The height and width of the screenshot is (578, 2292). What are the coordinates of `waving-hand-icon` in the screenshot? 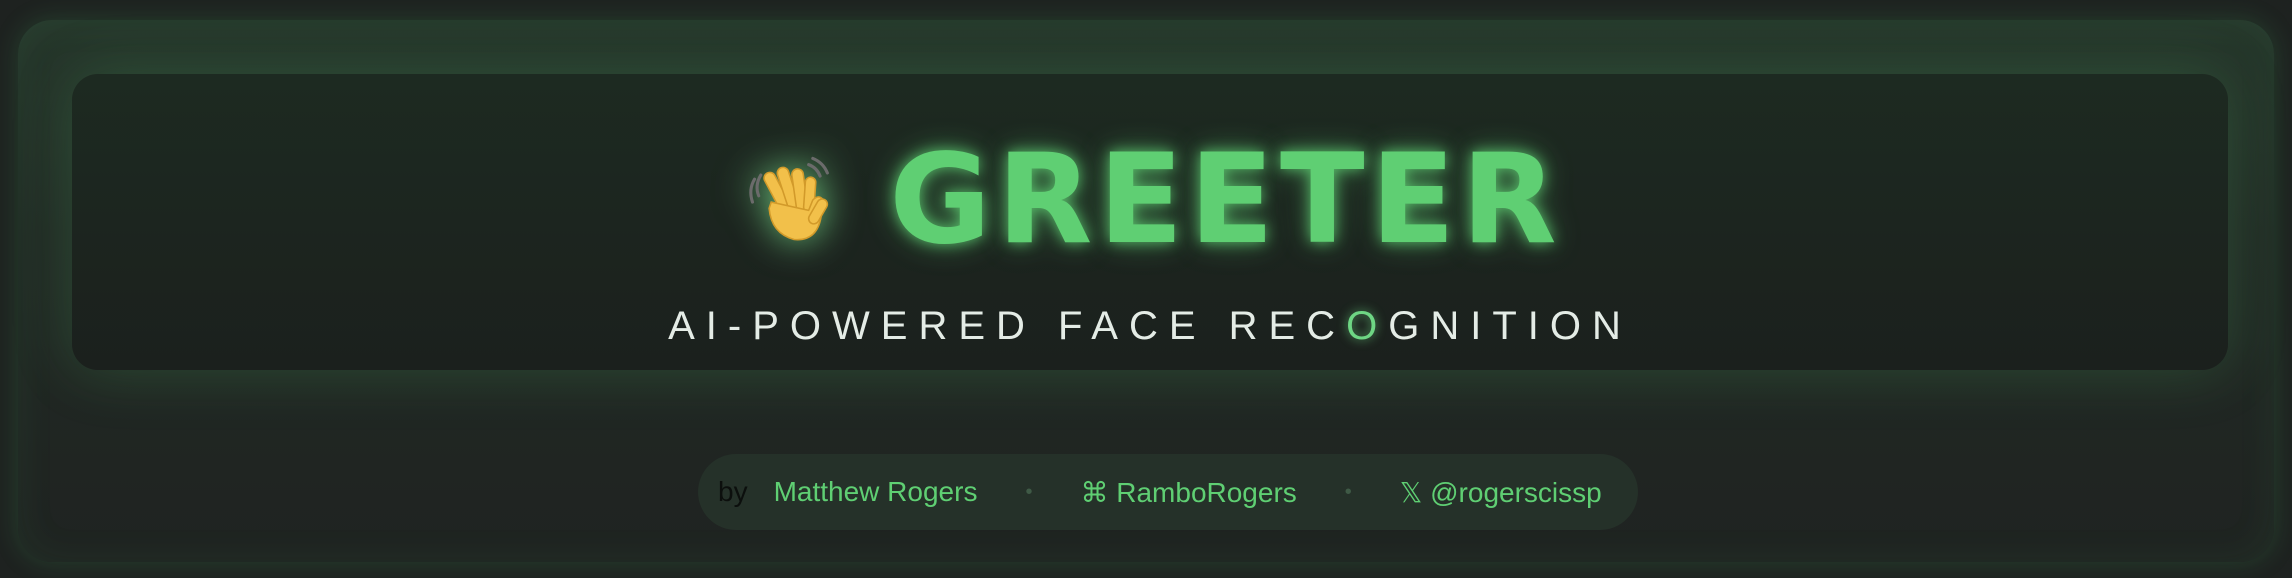 It's located at (792, 200).